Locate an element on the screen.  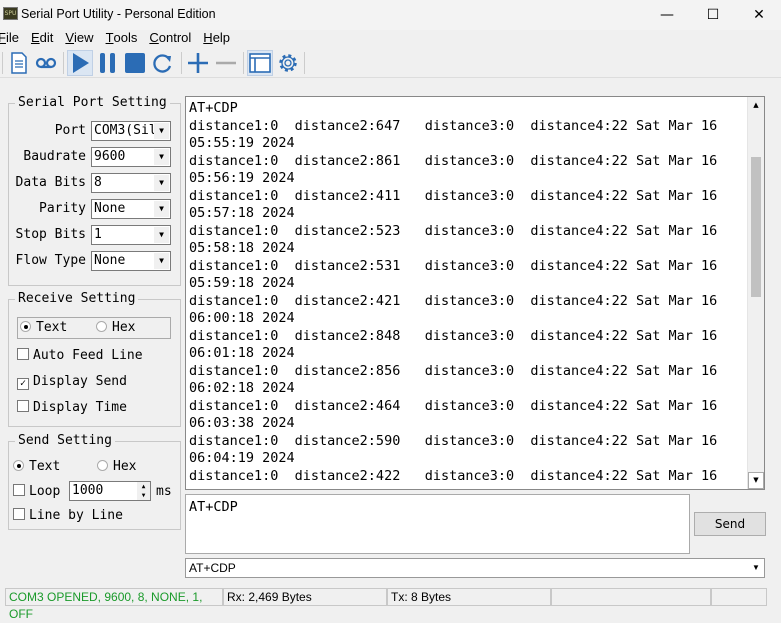
vertical-scrollbar: ▲ ▼ is located at coordinates (755, 293).